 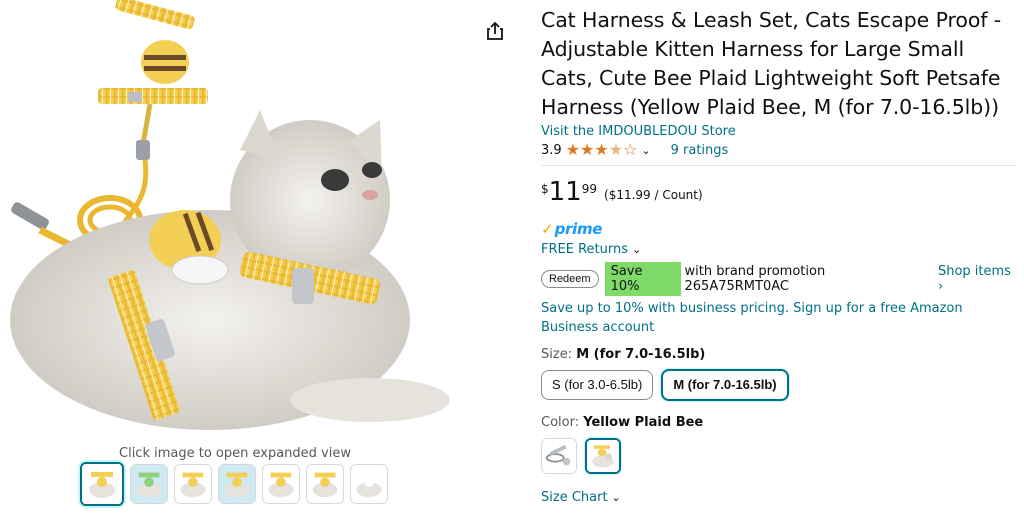 I want to click on divider, so click(x=779, y=165).